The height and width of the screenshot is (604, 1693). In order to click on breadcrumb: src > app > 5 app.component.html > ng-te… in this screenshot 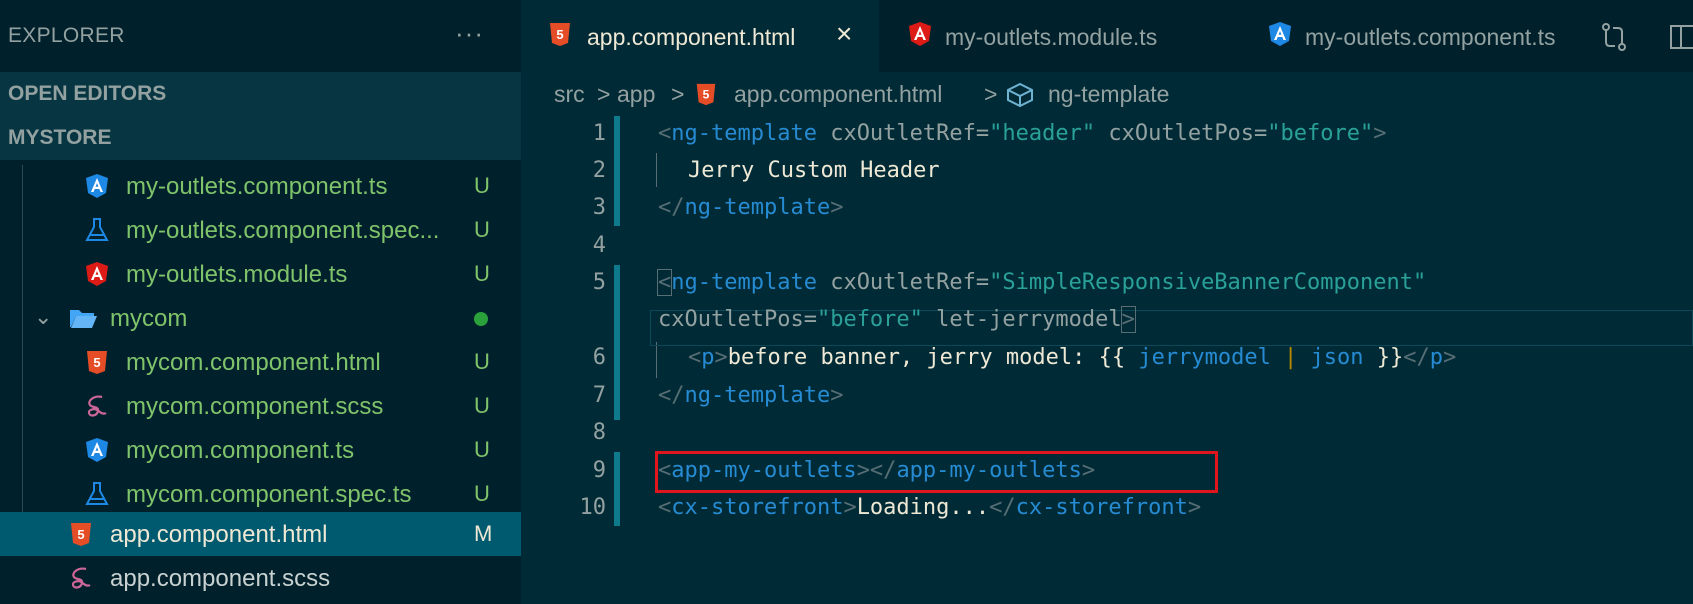, I will do `click(1107, 94)`.